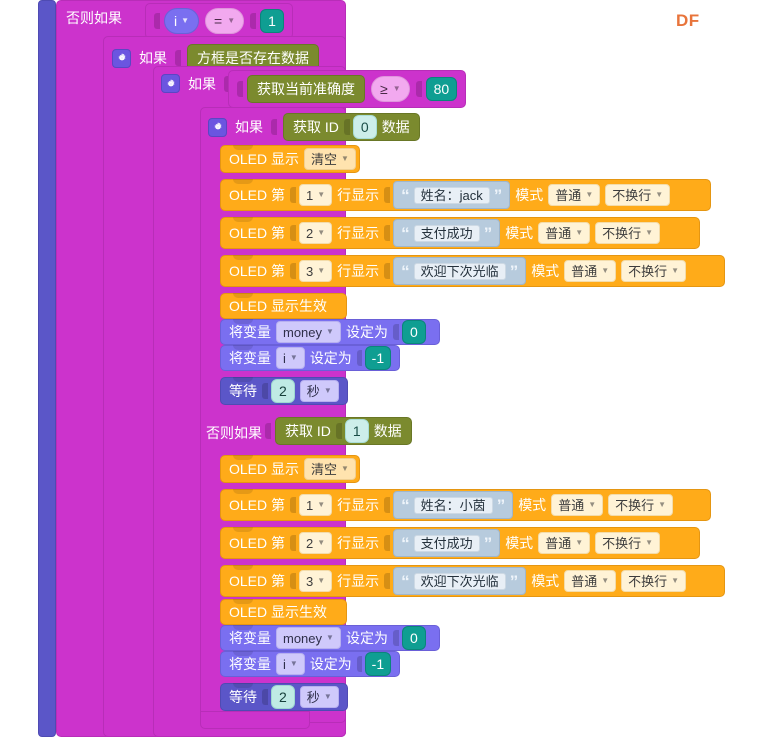 The width and height of the screenshot is (779, 737). Describe the element at coordinates (195, 83) in the screenshot. I see `if-accuracy-header: 如果` at that location.